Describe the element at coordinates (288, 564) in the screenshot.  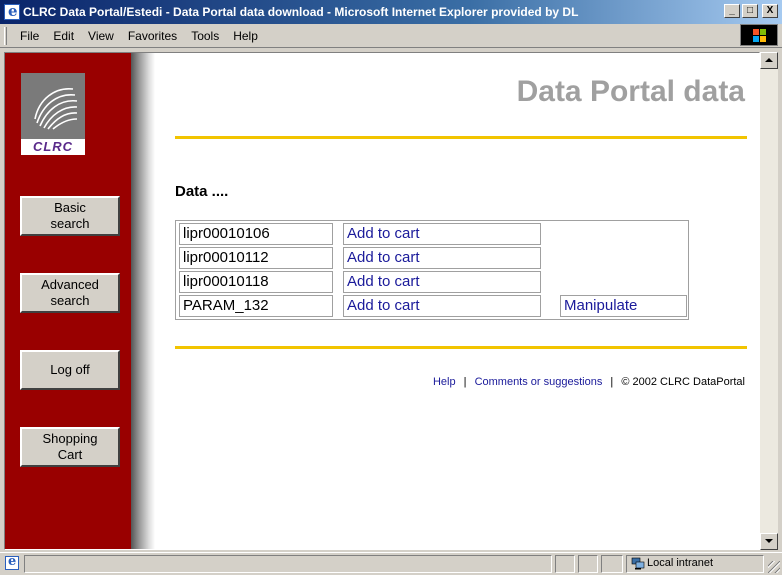
I see `status-text-pane` at that location.